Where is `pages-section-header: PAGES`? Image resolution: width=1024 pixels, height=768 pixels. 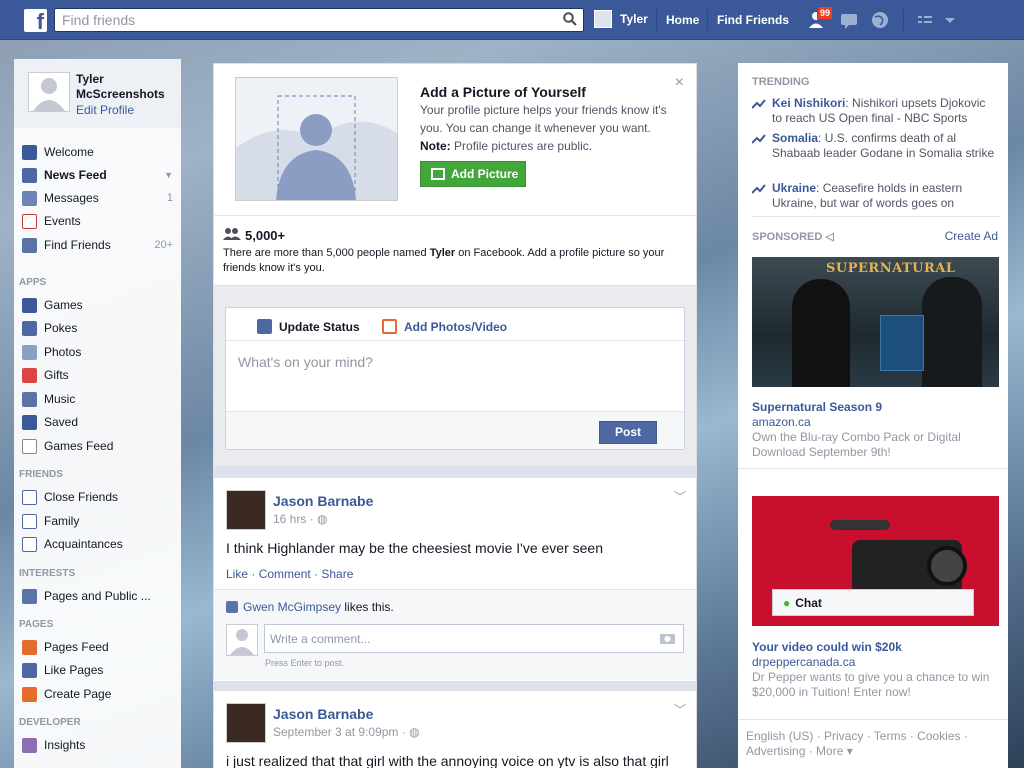
pages-section-header: PAGES is located at coordinates (36, 624).